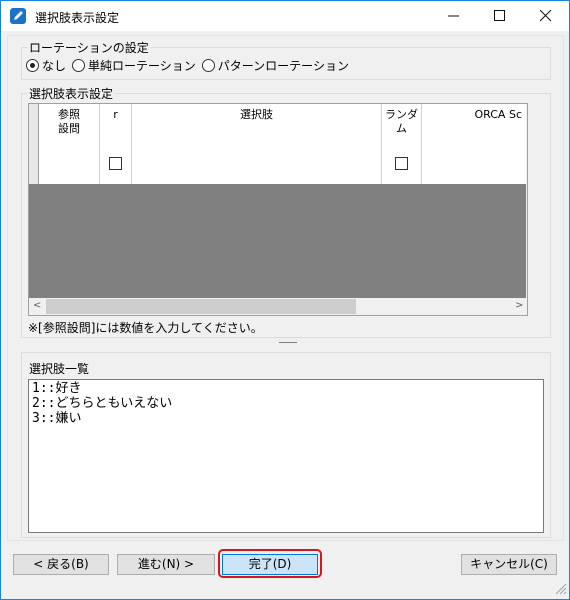 The width and height of the screenshot is (570, 600). I want to click on cell-choice, so click(257, 164).